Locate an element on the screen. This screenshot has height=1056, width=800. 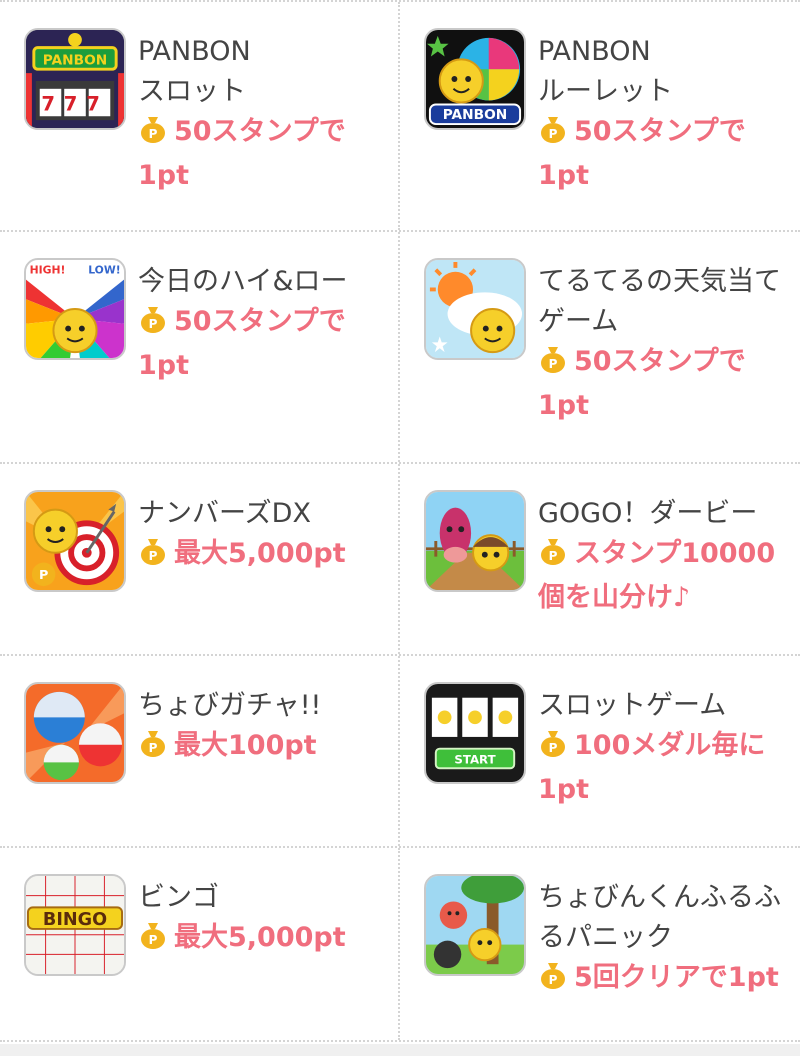
bingo-icon: BINGO is located at coordinates (75, 925).